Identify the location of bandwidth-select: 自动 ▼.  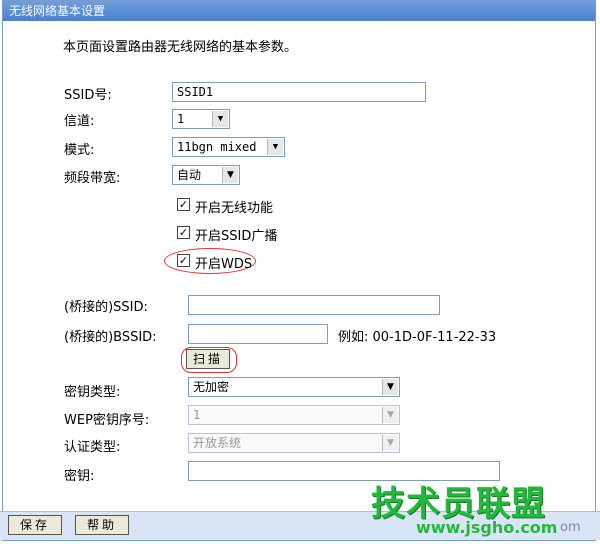
(206, 175).